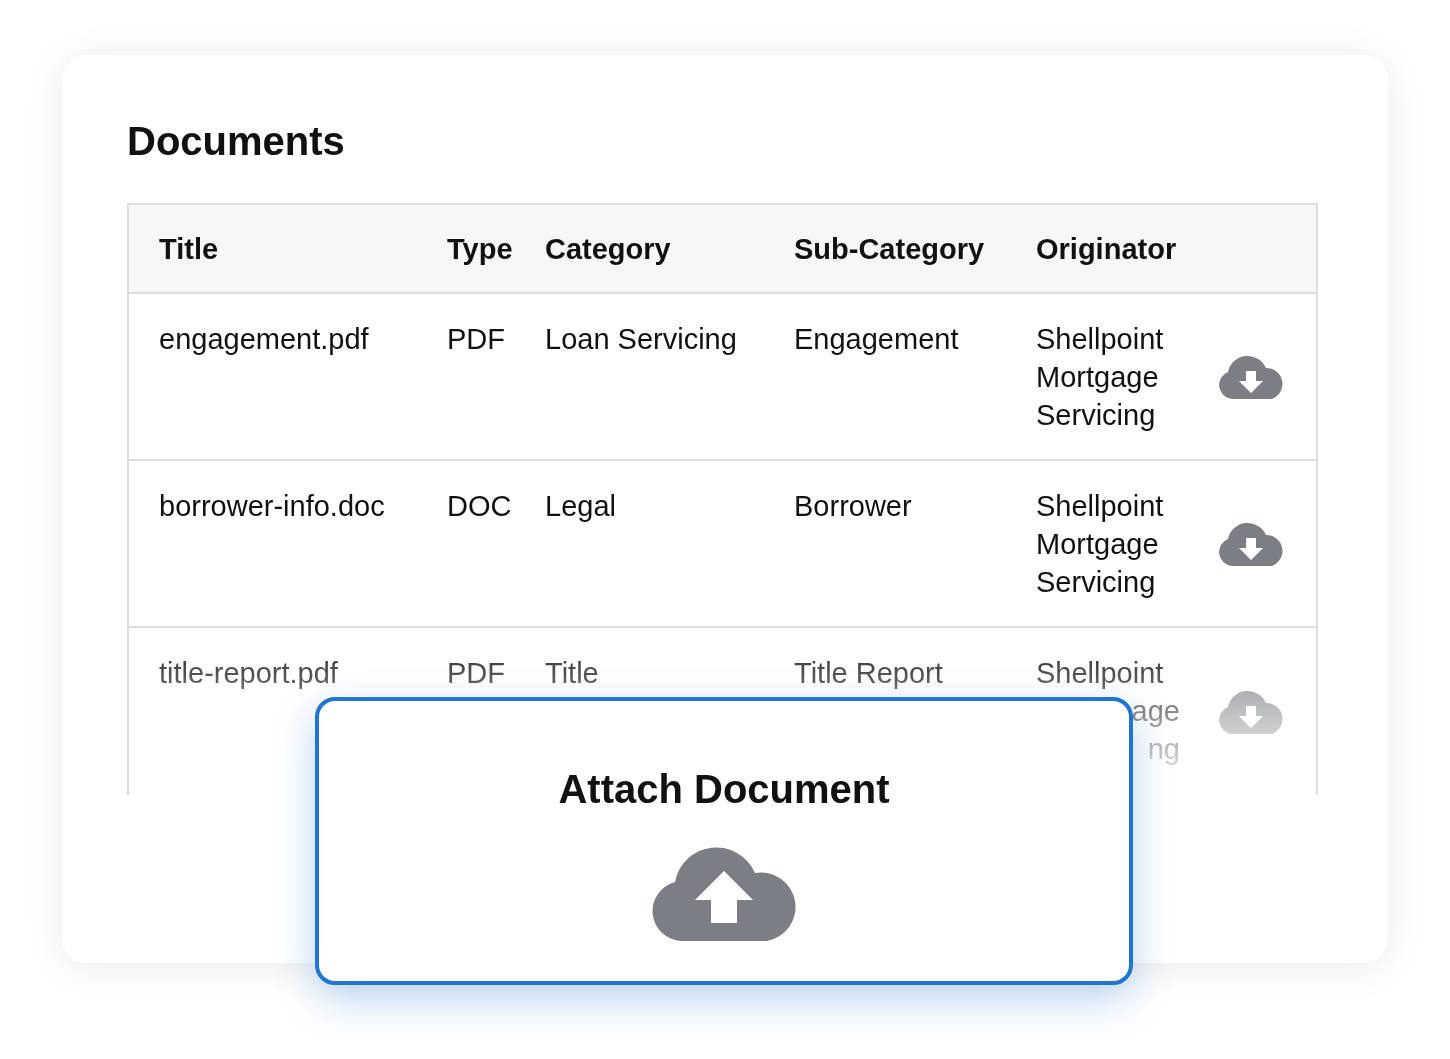 This screenshot has height=1059, width=1450. Describe the element at coordinates (877, 339) in the screenshot. I see `table-cell-text: Engagement` at that location.